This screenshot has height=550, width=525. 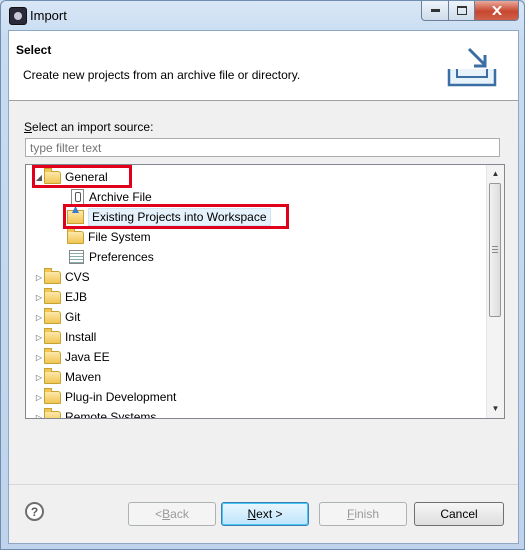 I want to click on eclipse-icon, so click(x=18, y=16).